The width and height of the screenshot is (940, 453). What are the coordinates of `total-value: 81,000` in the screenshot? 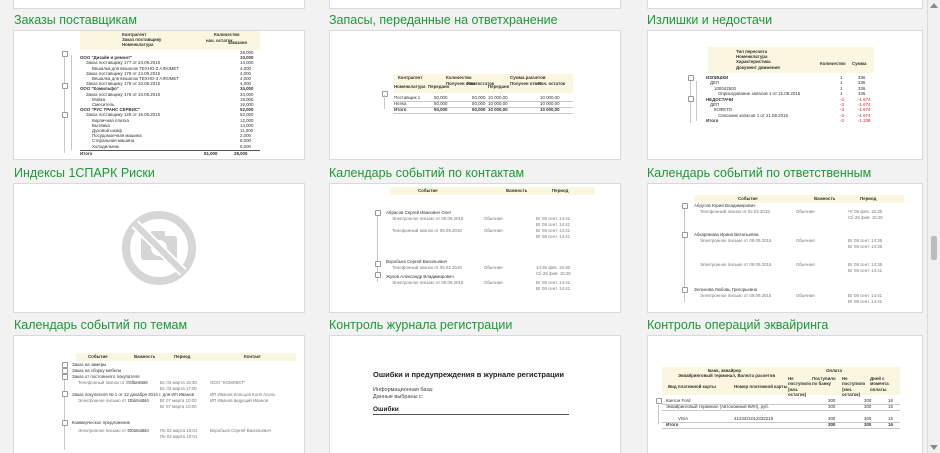 It's located at (211, 153).